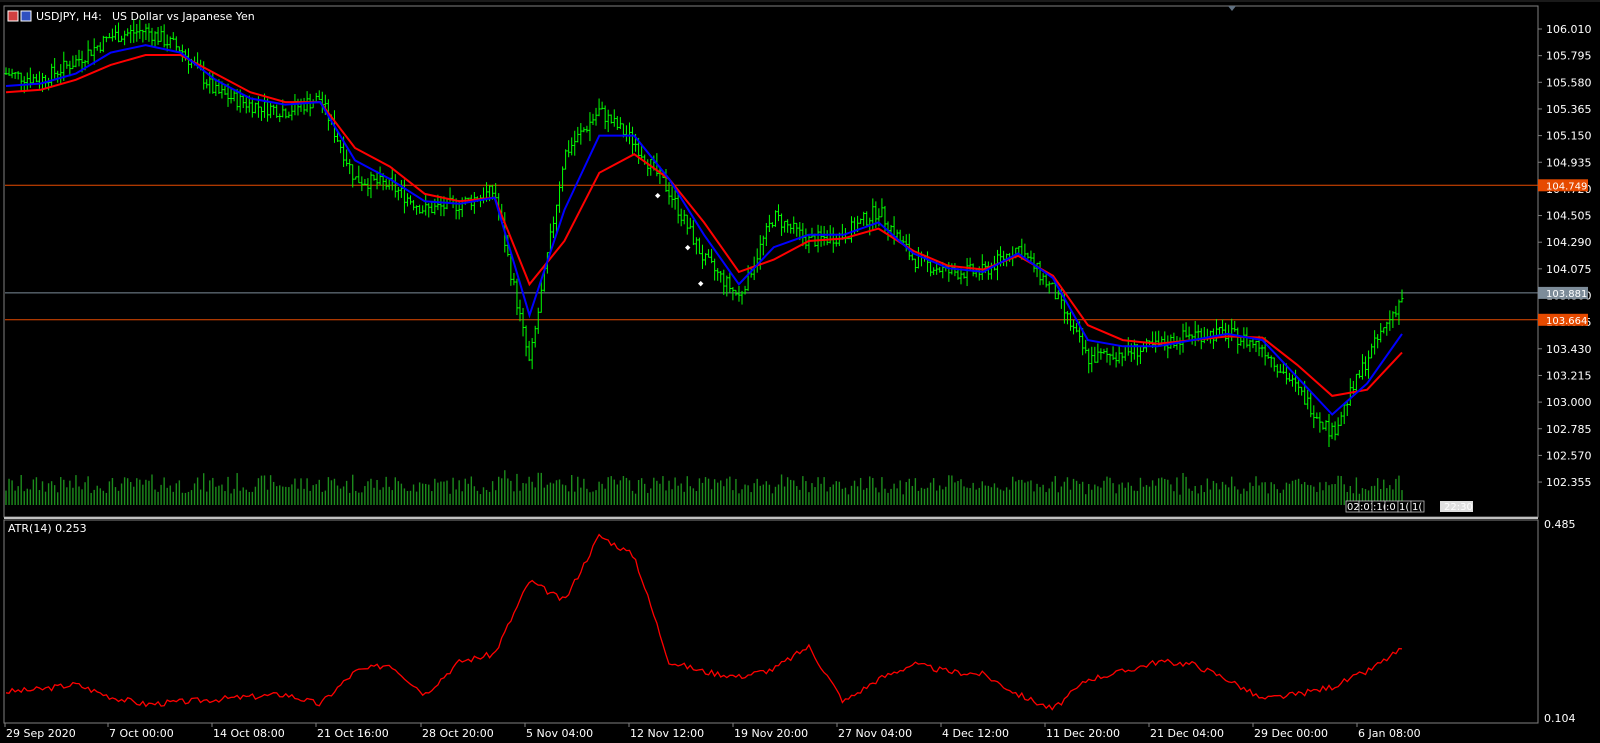  Describe the element at coordinates (1566, 186) in the screenshot. I see `price-tag-label: 104.749` at that location.